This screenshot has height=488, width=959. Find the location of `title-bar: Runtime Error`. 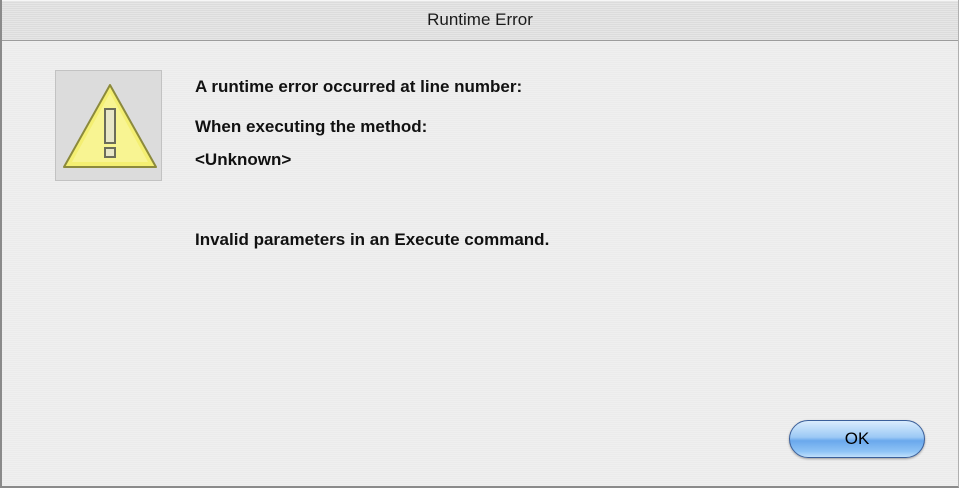

title-bar: Runtime Error is located at coordinates (480, 20).